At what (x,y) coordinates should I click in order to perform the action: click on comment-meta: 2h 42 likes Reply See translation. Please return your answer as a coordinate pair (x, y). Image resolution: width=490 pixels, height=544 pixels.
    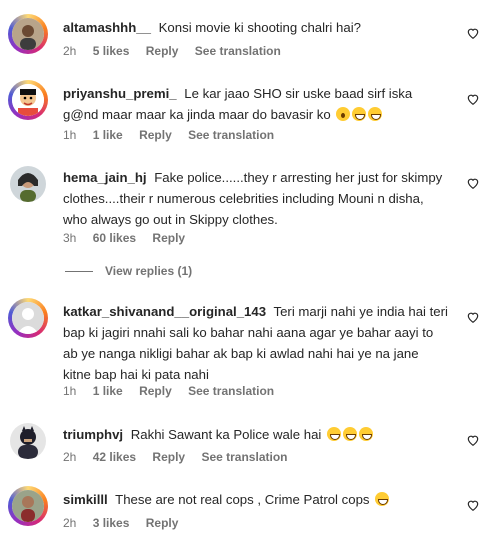
    Looking at the image, I should click on (181, 457).